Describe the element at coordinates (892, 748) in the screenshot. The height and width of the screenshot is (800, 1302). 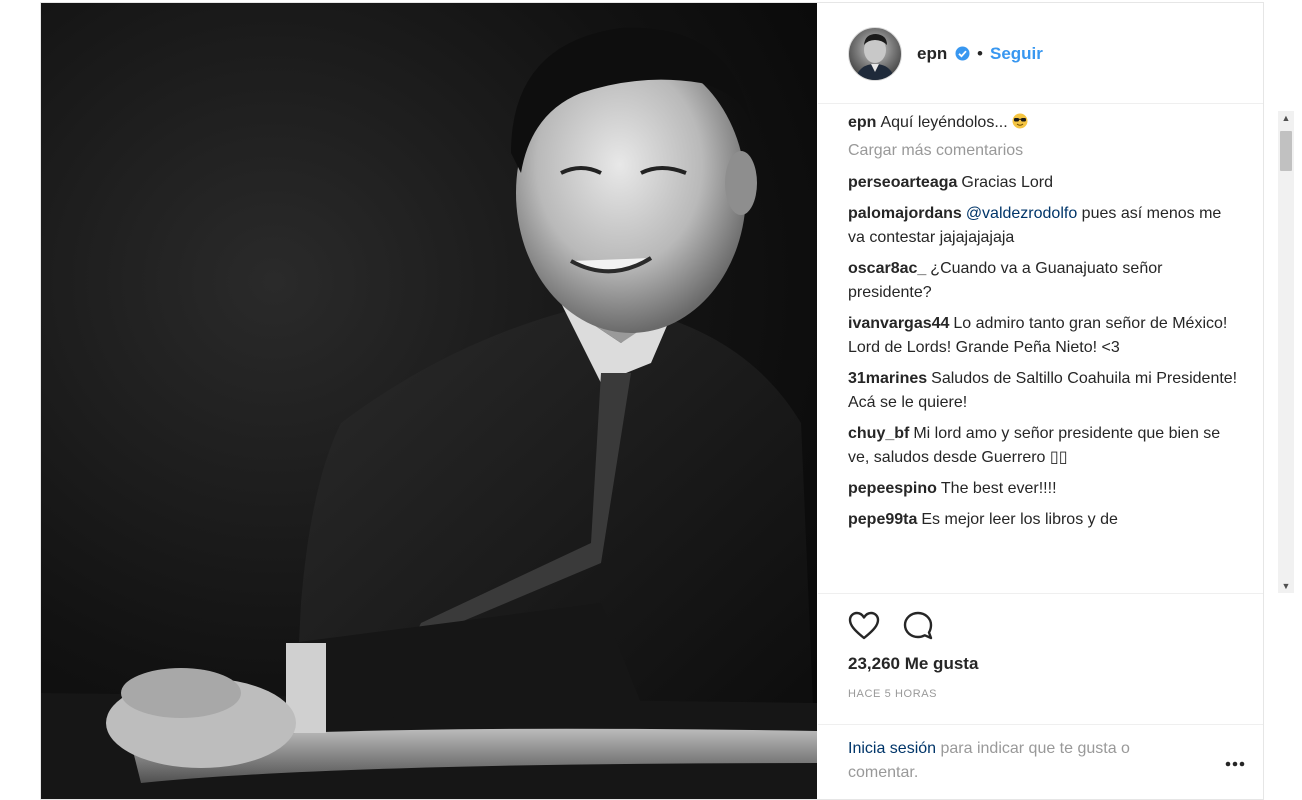
I see `login-link: Inicia sesión` at that location.